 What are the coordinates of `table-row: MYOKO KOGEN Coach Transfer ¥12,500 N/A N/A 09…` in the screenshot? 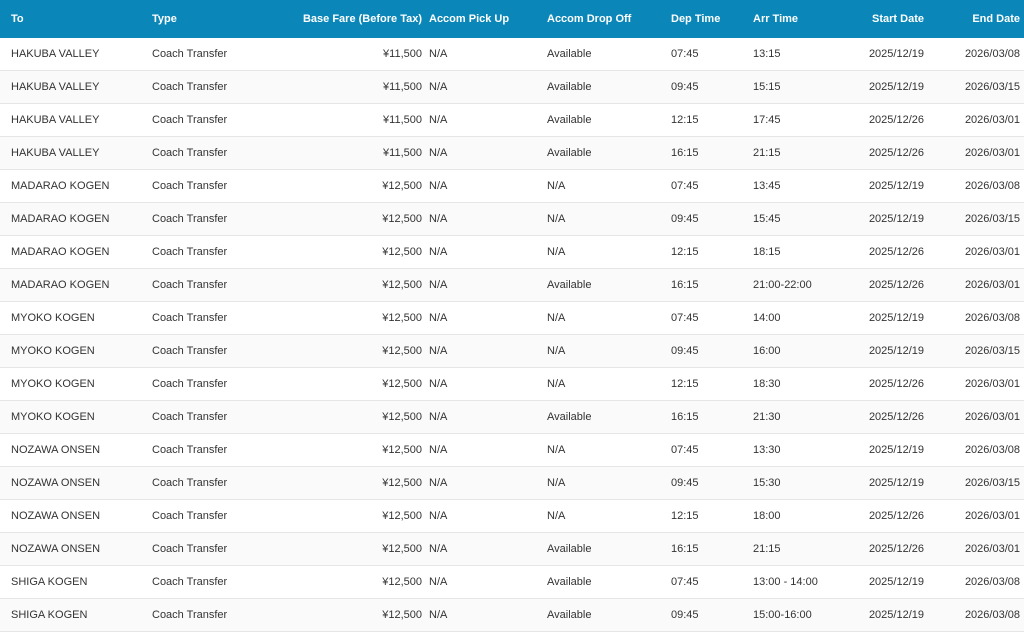 It's located at (512, 351).